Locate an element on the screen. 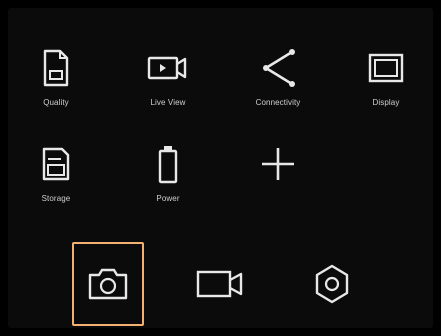 Image resolution: width=441 pixels, height=336 pixels. camera-icon is located at coordinates (108, 284).